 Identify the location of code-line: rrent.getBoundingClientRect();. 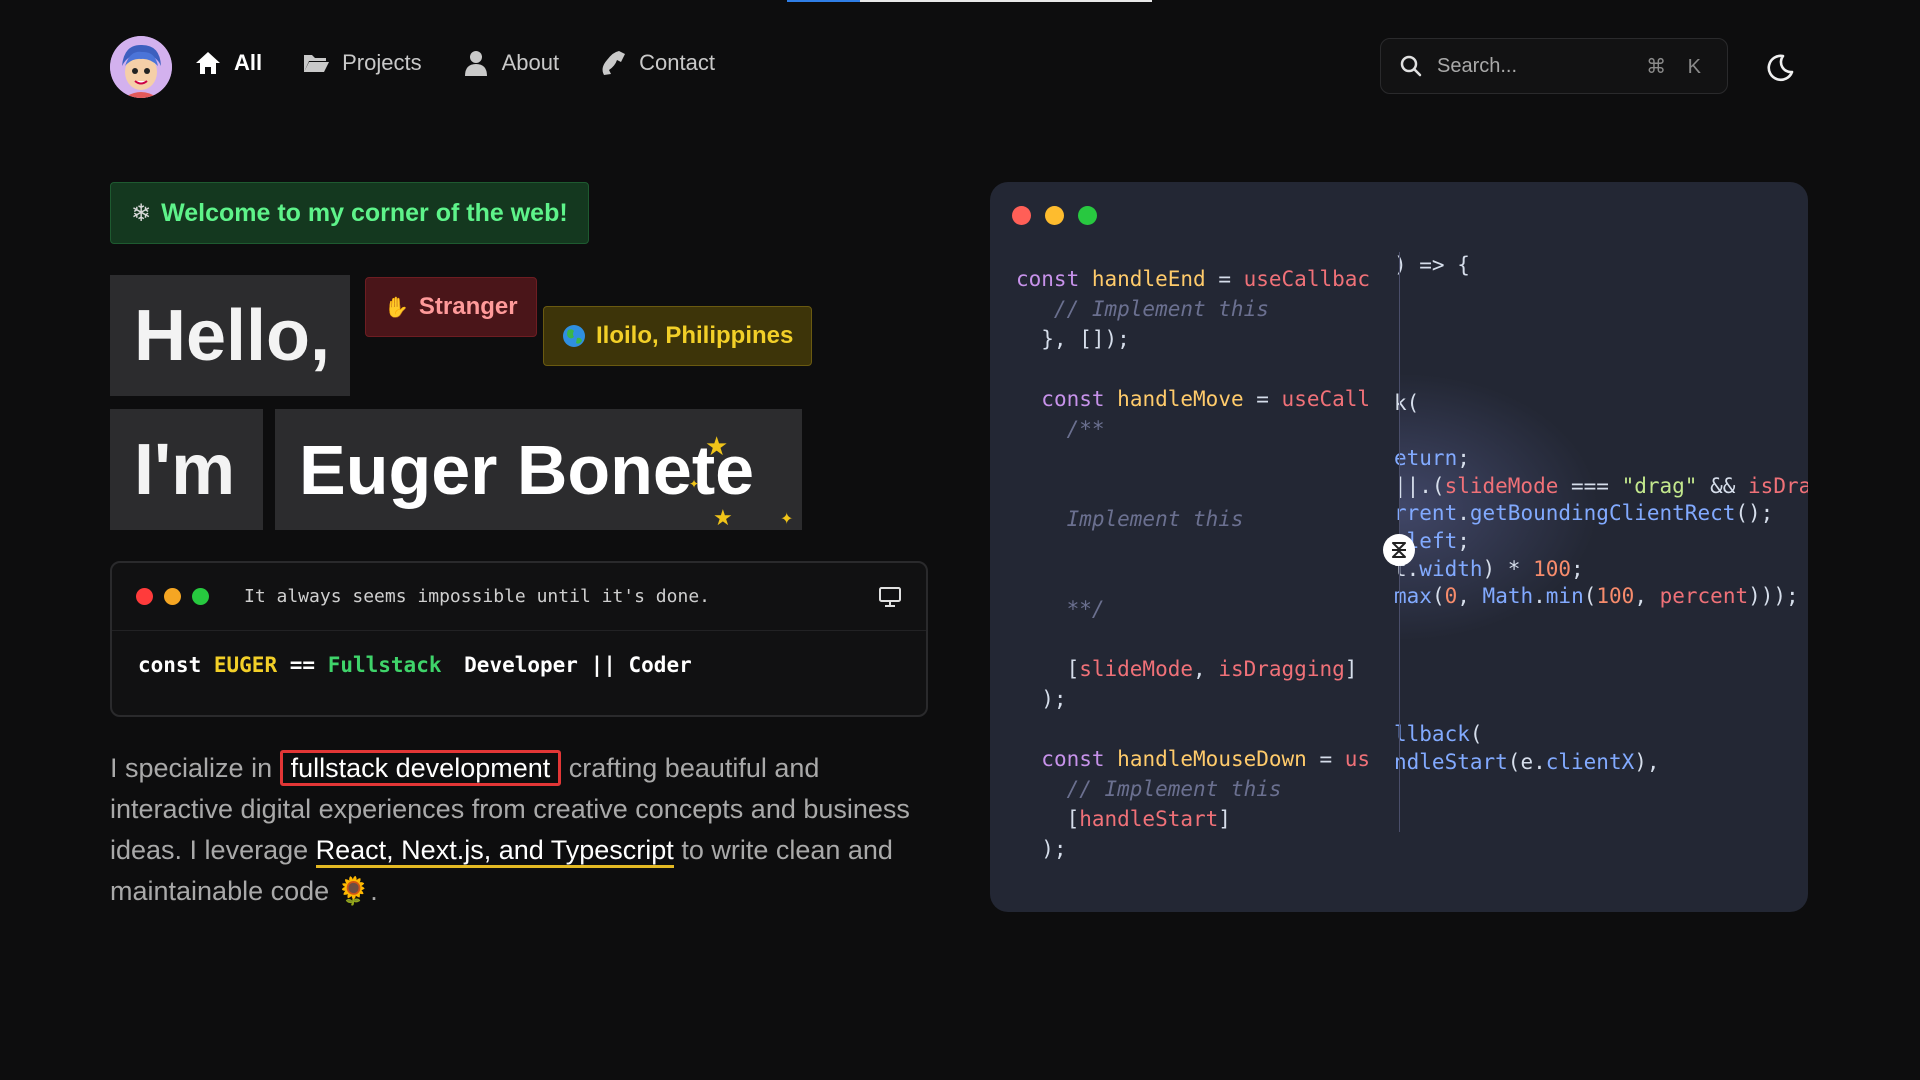
(1584, 513).